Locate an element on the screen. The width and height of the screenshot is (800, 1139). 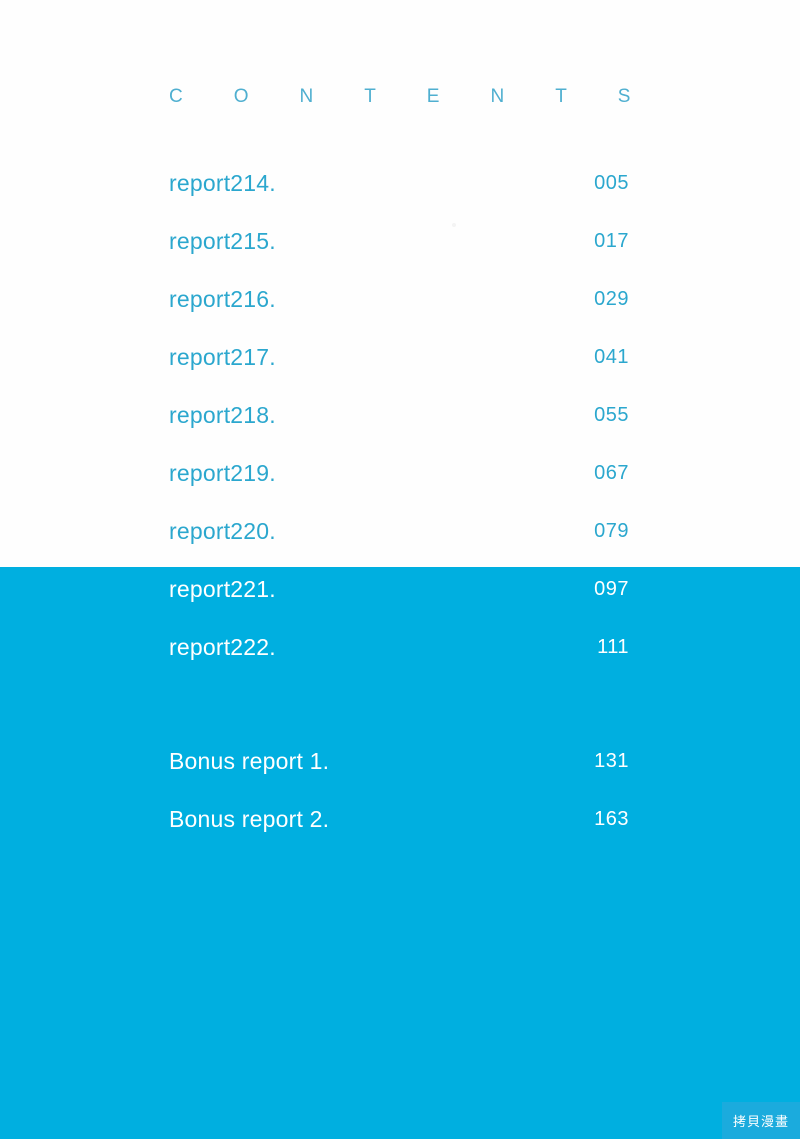
toc-entry-title: report215. is located at coordinates (222, 241).